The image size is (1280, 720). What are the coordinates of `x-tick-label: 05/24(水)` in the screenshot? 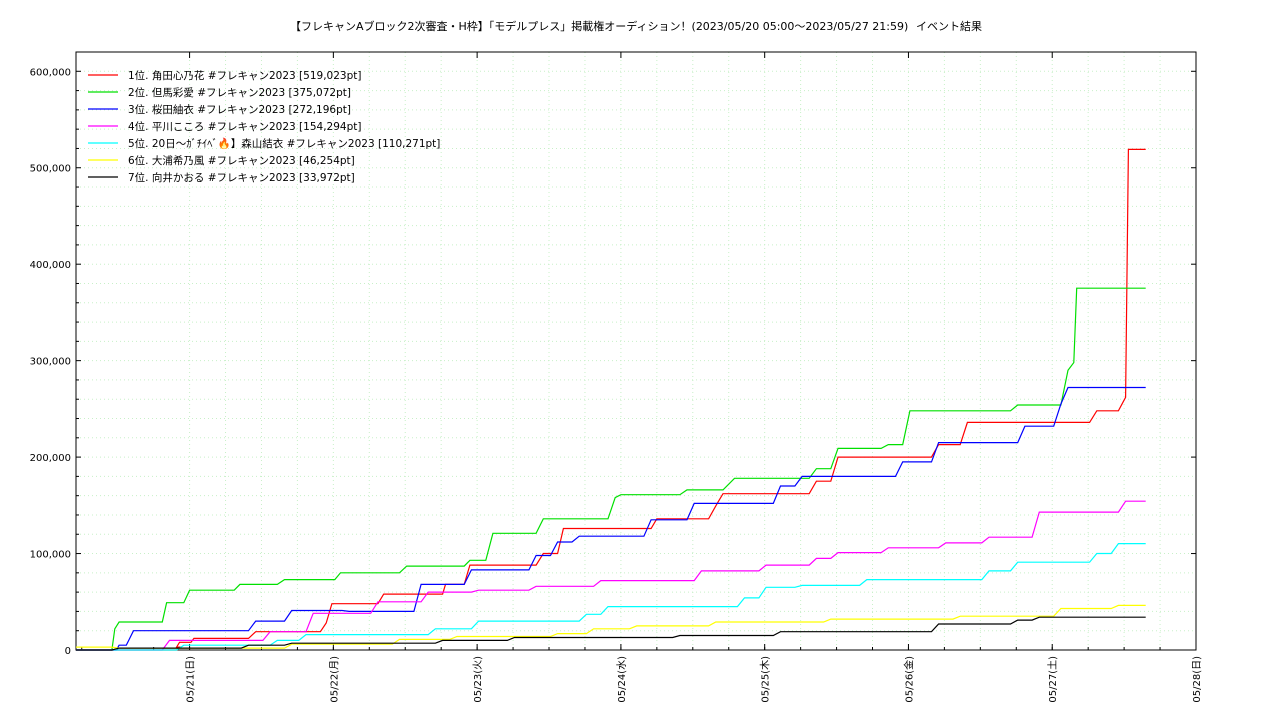 It's located at (622, 679).